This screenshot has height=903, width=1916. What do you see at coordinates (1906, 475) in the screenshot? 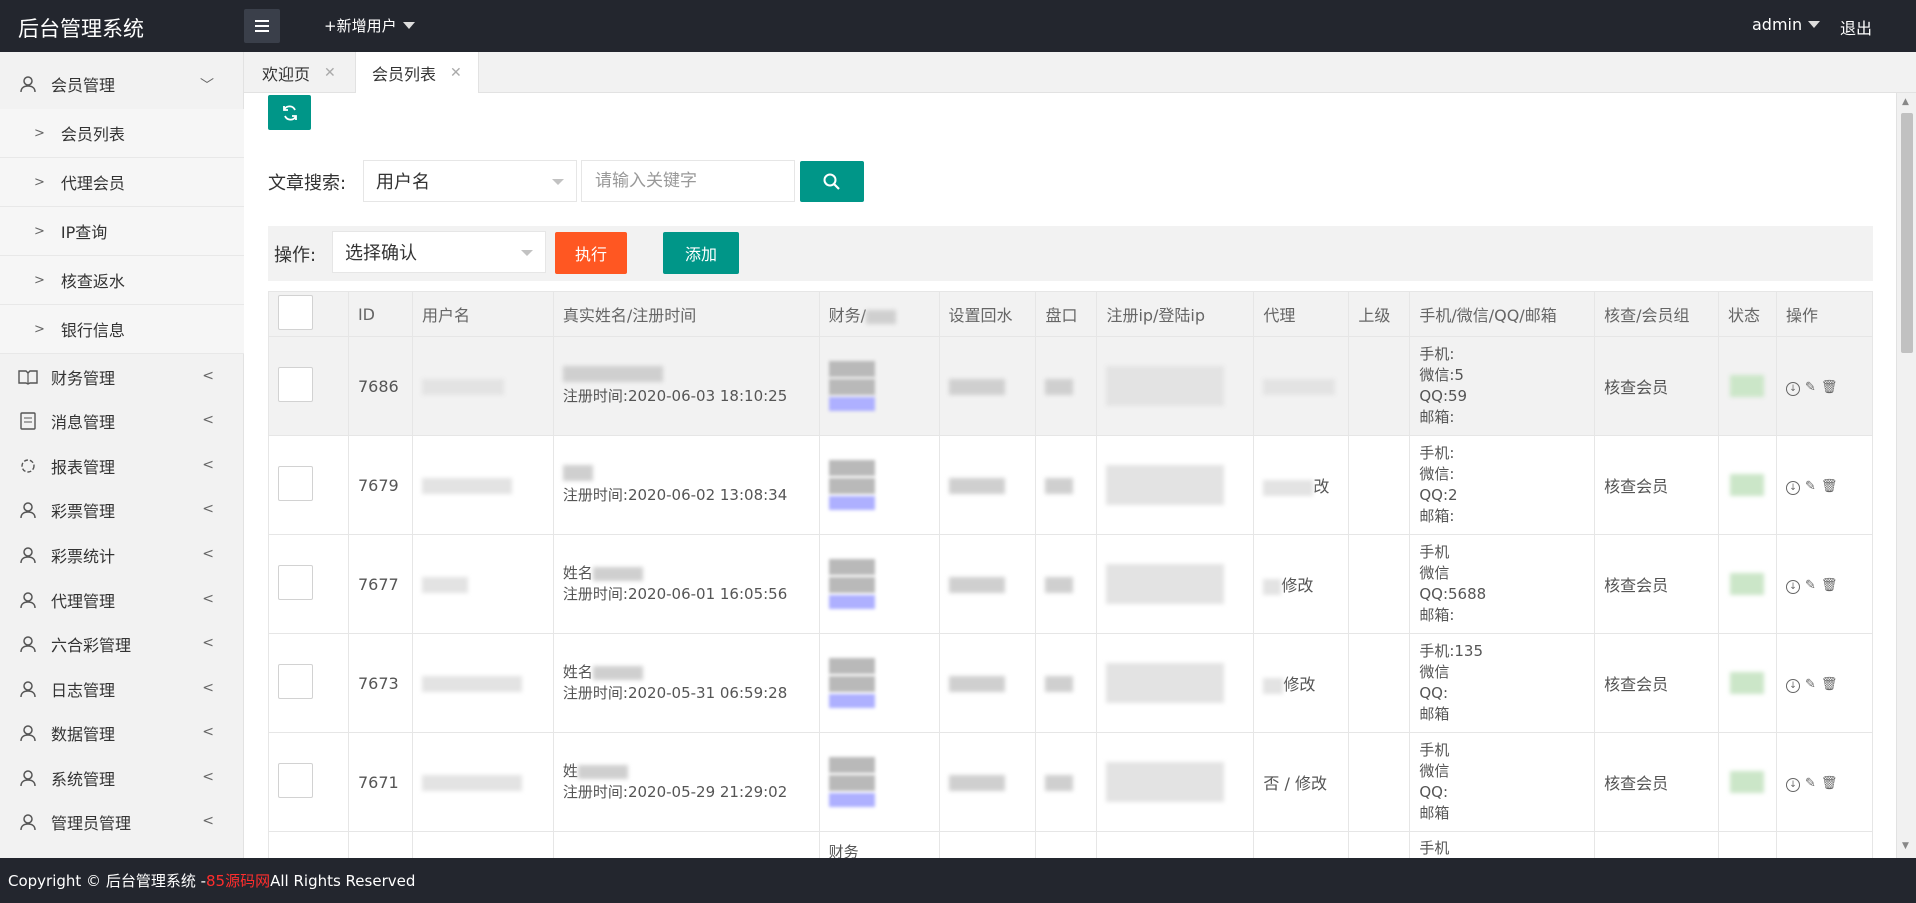
I see `vertical-scrollbar: ▲ ▼` at bounding box center [1906, 475].